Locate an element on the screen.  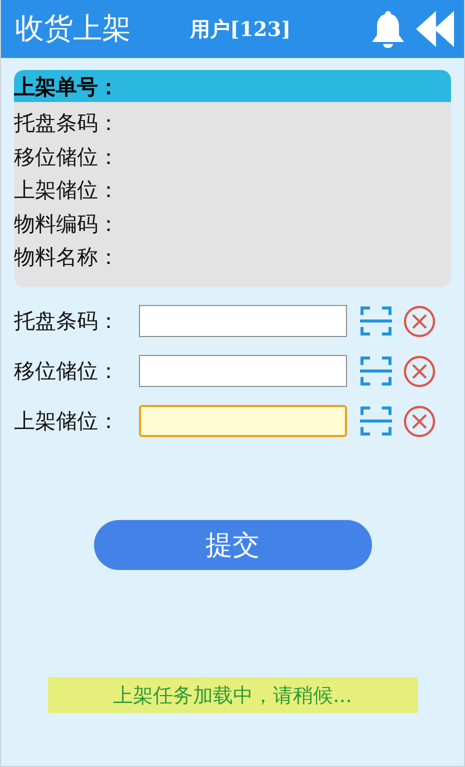
field-label: 移位储位： is located at coordinates (67, 371).